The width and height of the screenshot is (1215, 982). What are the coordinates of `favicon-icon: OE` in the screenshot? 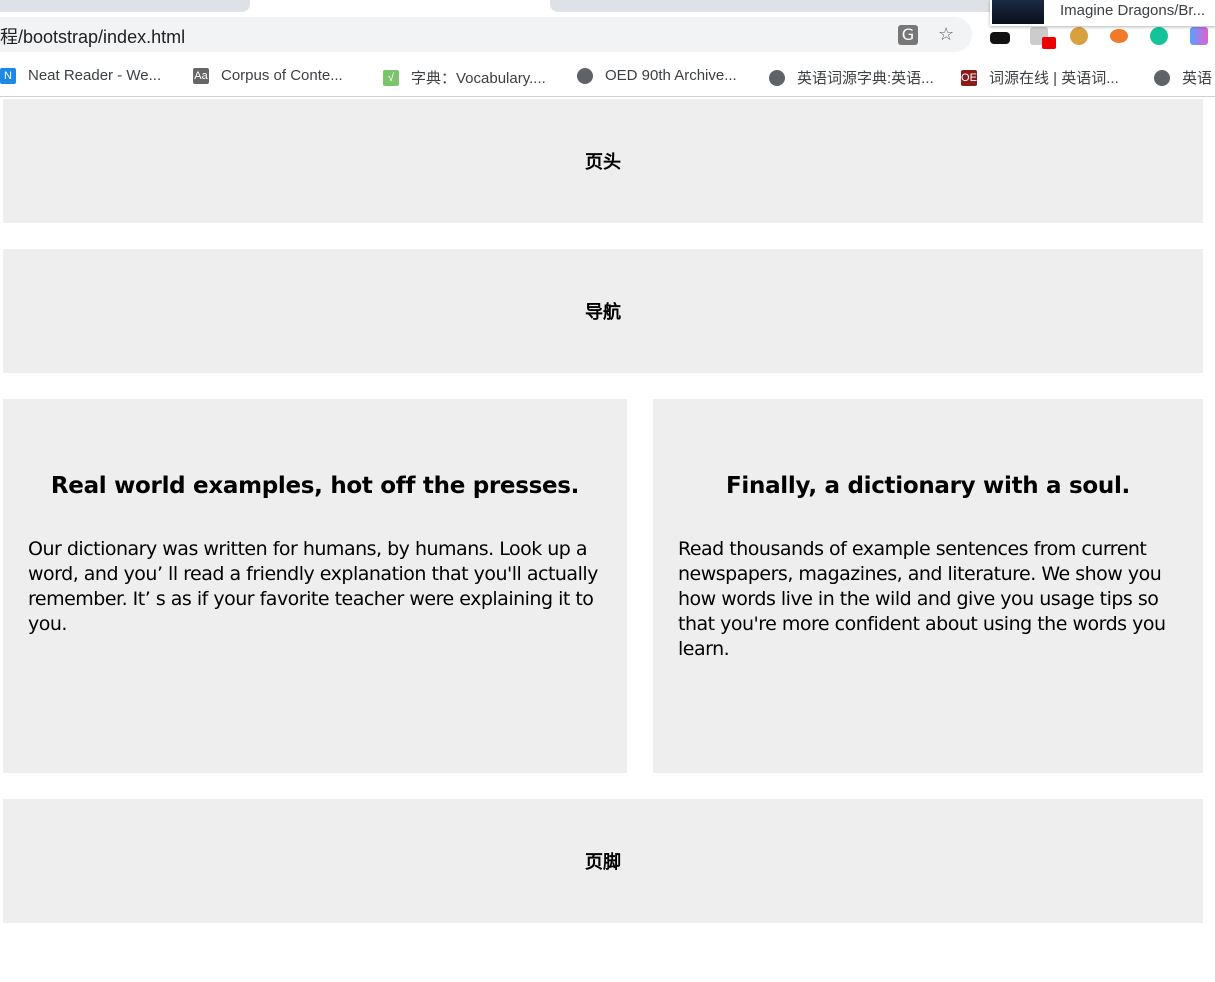 It's located at (969, 77).